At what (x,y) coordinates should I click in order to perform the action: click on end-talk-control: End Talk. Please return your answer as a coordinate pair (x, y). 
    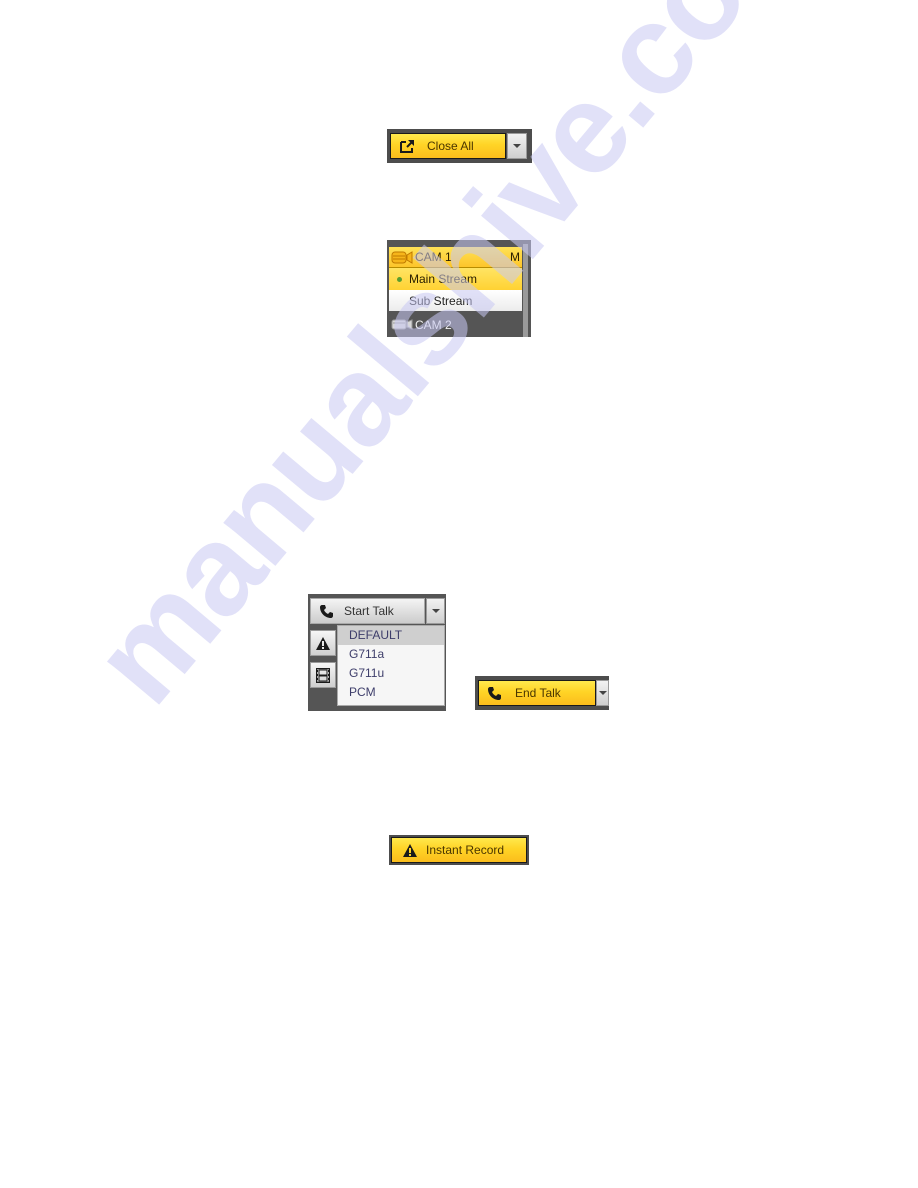
    Looking at the image, I should click on (542, 693).